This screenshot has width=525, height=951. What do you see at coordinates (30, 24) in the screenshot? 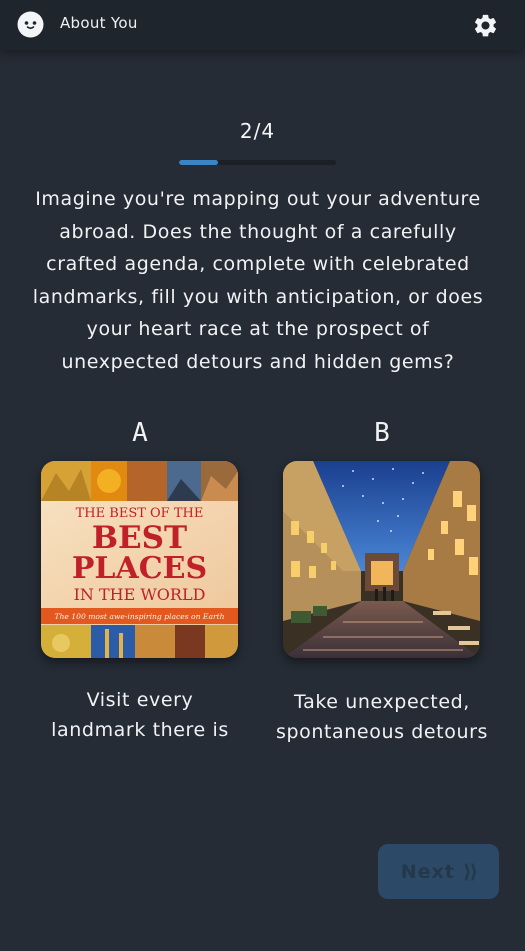
I see `ghost-face-icon` at bounding box center [30, 24].